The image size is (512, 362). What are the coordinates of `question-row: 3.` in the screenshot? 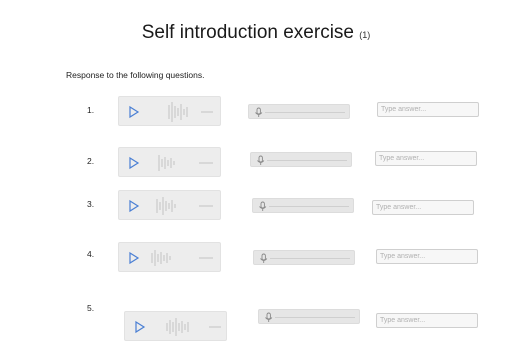 It's located at (256, 210).